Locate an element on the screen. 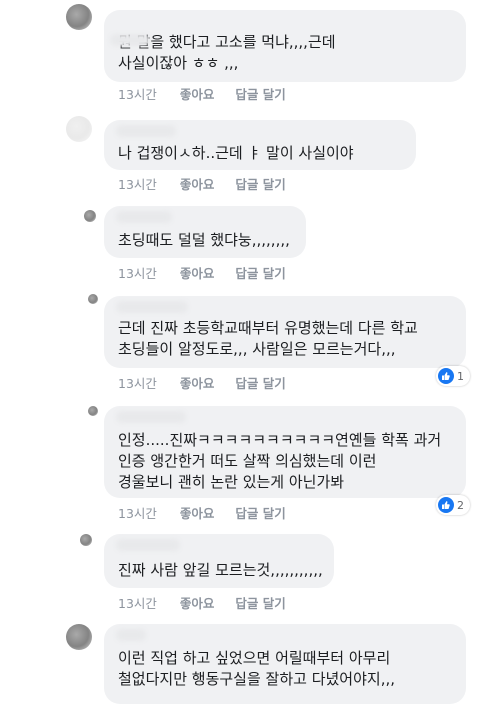 The width and height of the screenshot is (480, 704). comment-bubble: 뭔 말을 했다고 고소를 먹냐,,,,근데 사실이잖아 ㅎㅎ ,,, is located at coordinates (285, 46).